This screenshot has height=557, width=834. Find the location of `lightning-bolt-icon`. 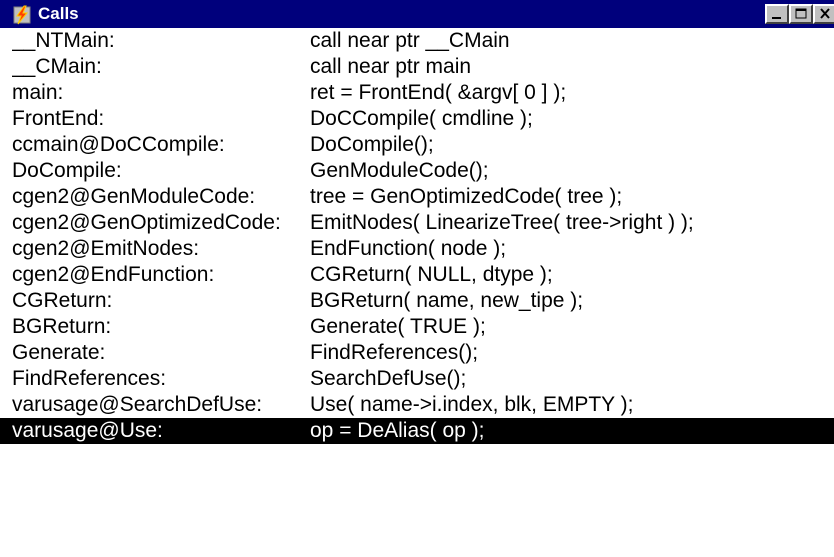

lightning-bolt-icon is located at coordinates (22, 15).